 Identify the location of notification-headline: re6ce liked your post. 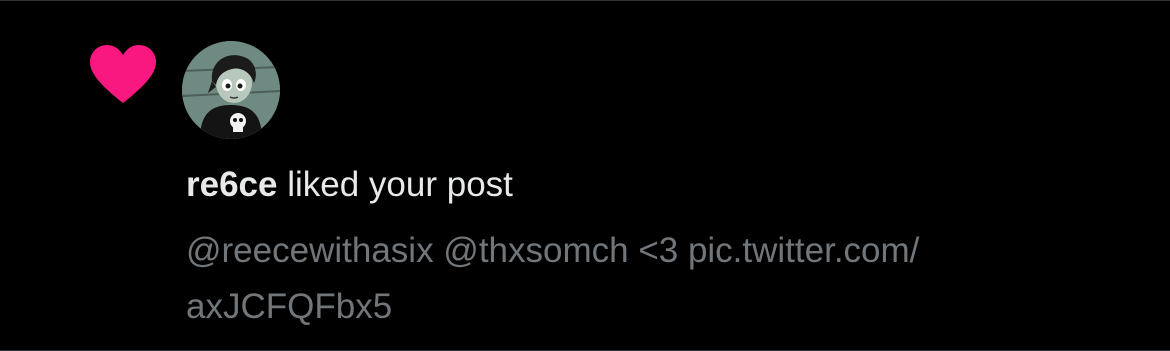
(349, 185).